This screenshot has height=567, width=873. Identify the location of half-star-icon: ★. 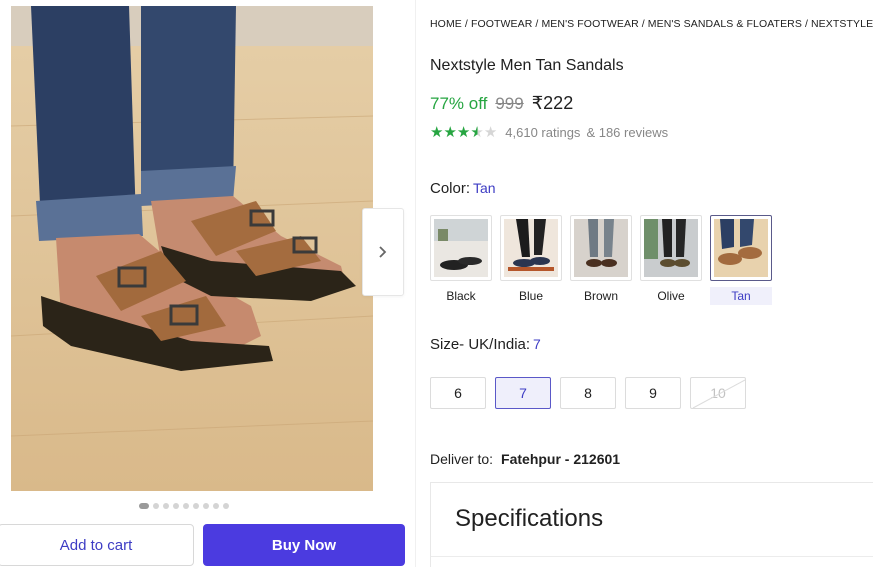
(477, 132).